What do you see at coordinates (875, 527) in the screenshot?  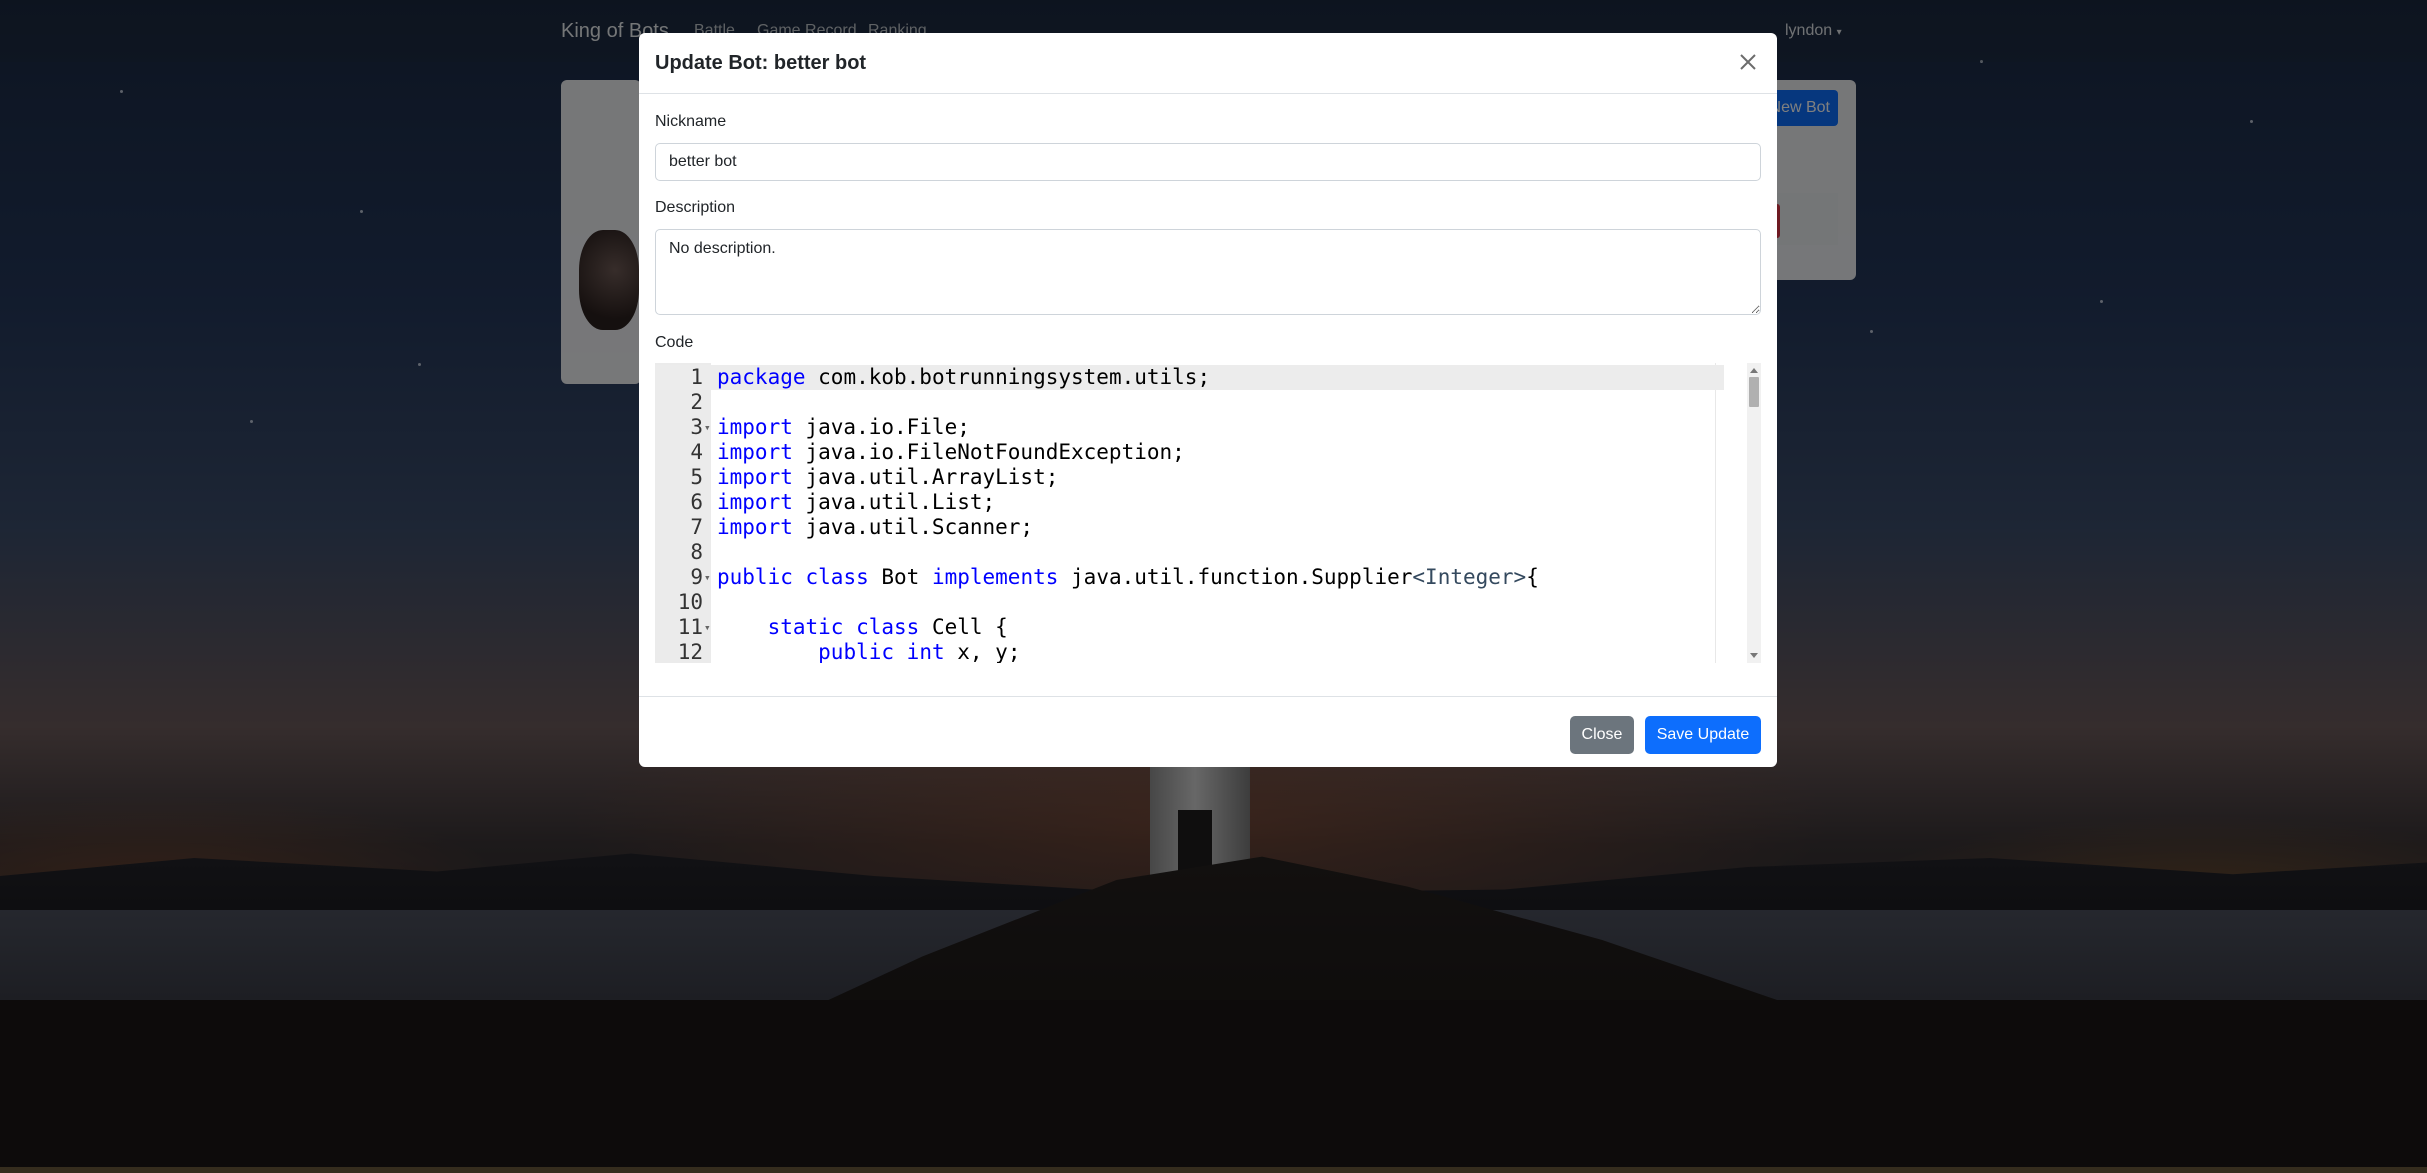 I see `code-text: import java.util.Scanner;` at bounding box center [875, 527].